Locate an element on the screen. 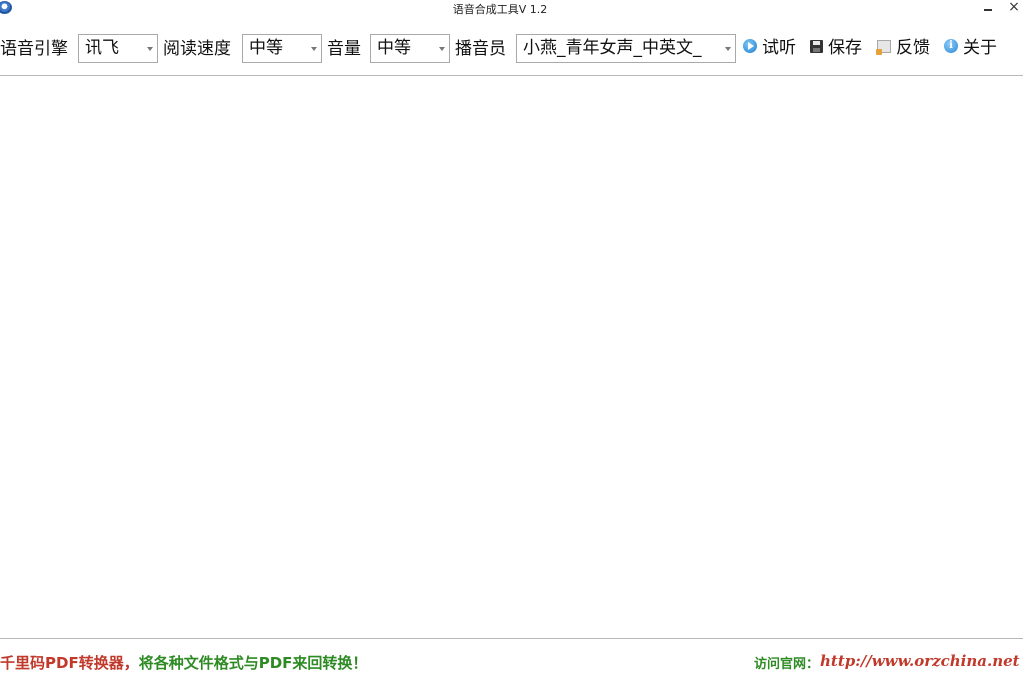 The width and height of the screenshot is (1023, 680). listen-button: 试听 is located at coordinates (769, 49).